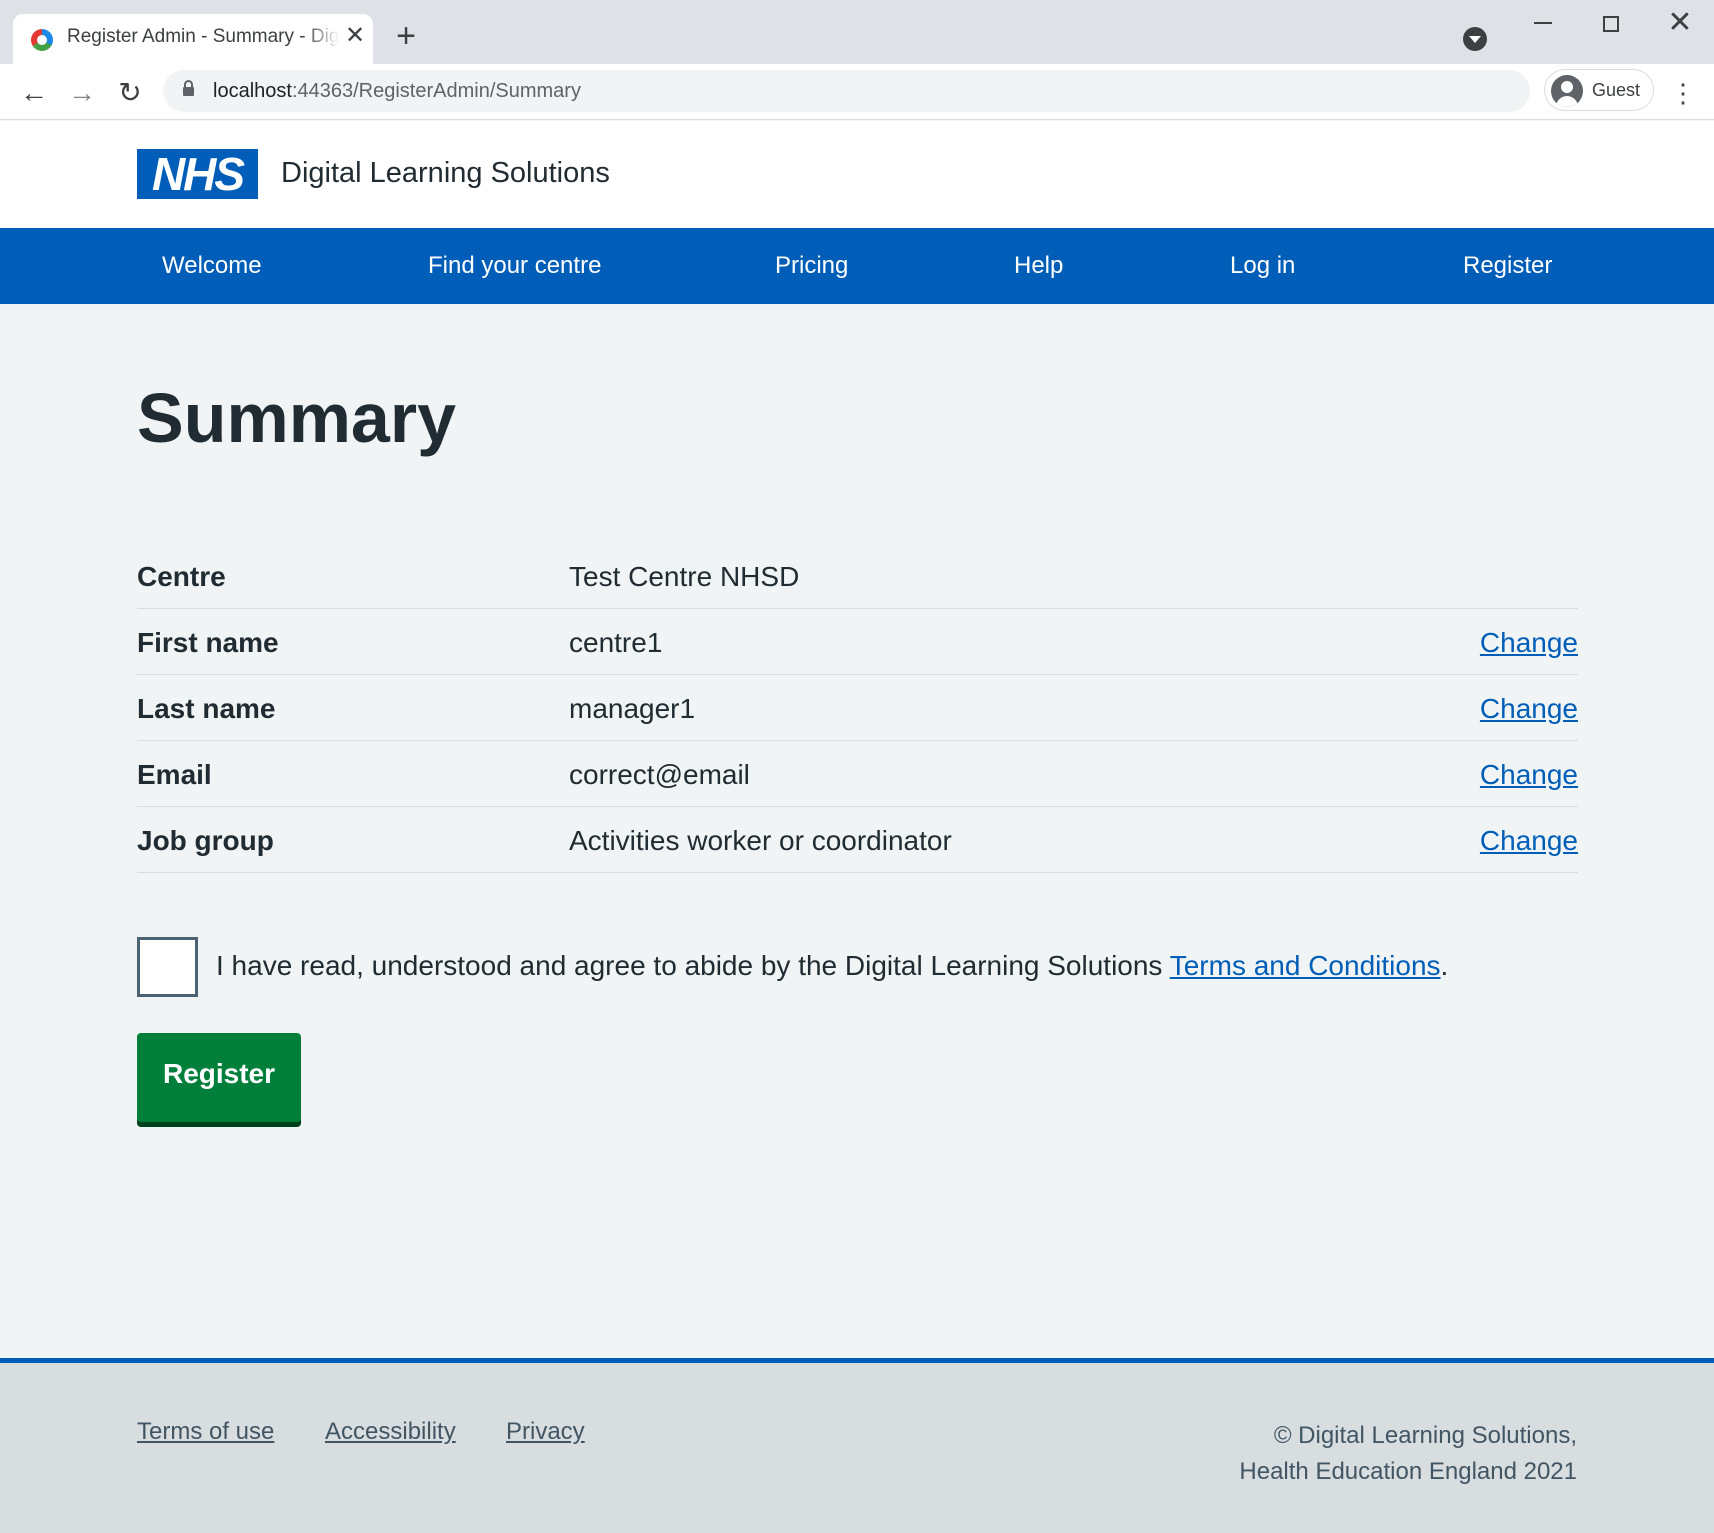  I want to click on change-email-link: Change, so click(1529, 775).